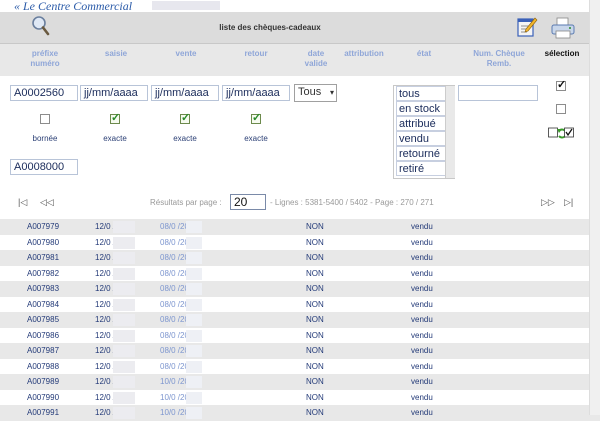 This screenshot has width=600, height=421. Describe the element at coordinates (300, 227) in the screenshot. I see `table-row: A007979 12/0 /20 08/0 /200 NON vendu` at that location.